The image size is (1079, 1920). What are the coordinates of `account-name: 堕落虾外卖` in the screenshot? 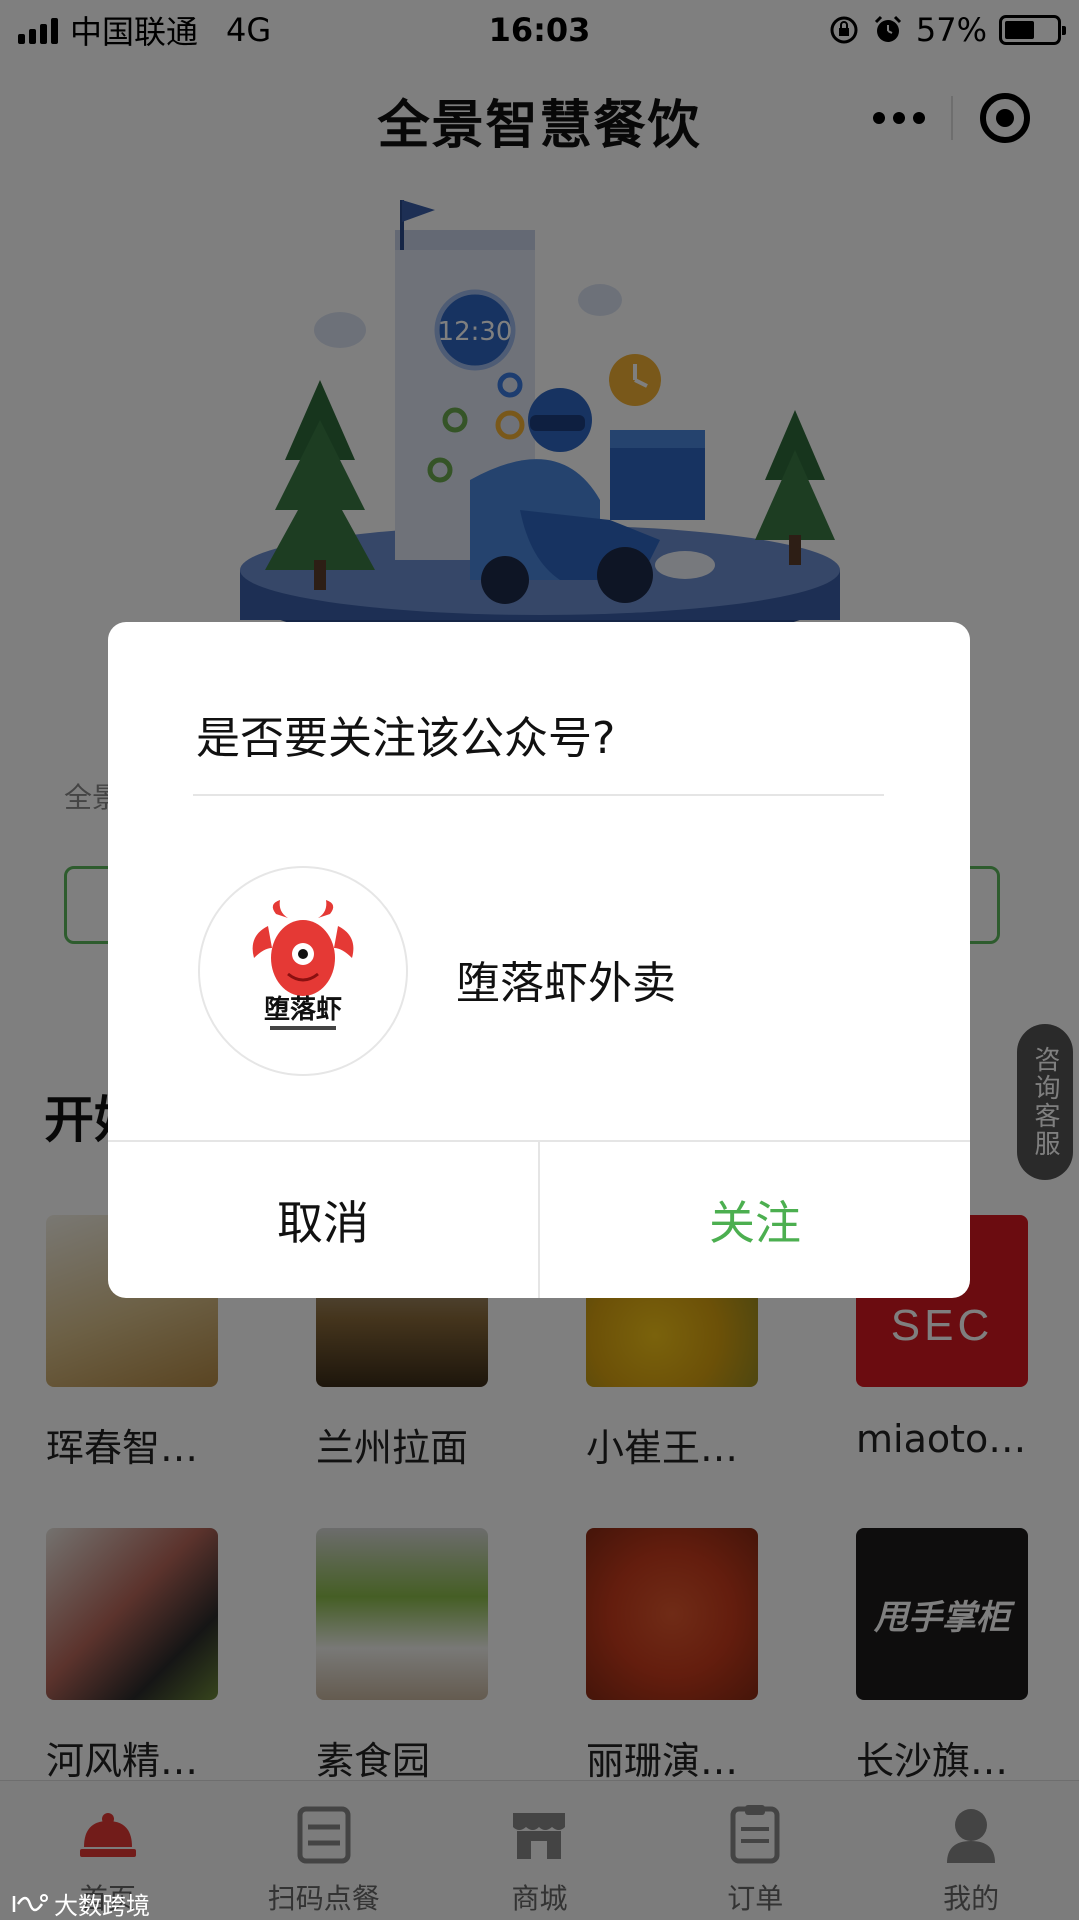 It's located at (566, 983).